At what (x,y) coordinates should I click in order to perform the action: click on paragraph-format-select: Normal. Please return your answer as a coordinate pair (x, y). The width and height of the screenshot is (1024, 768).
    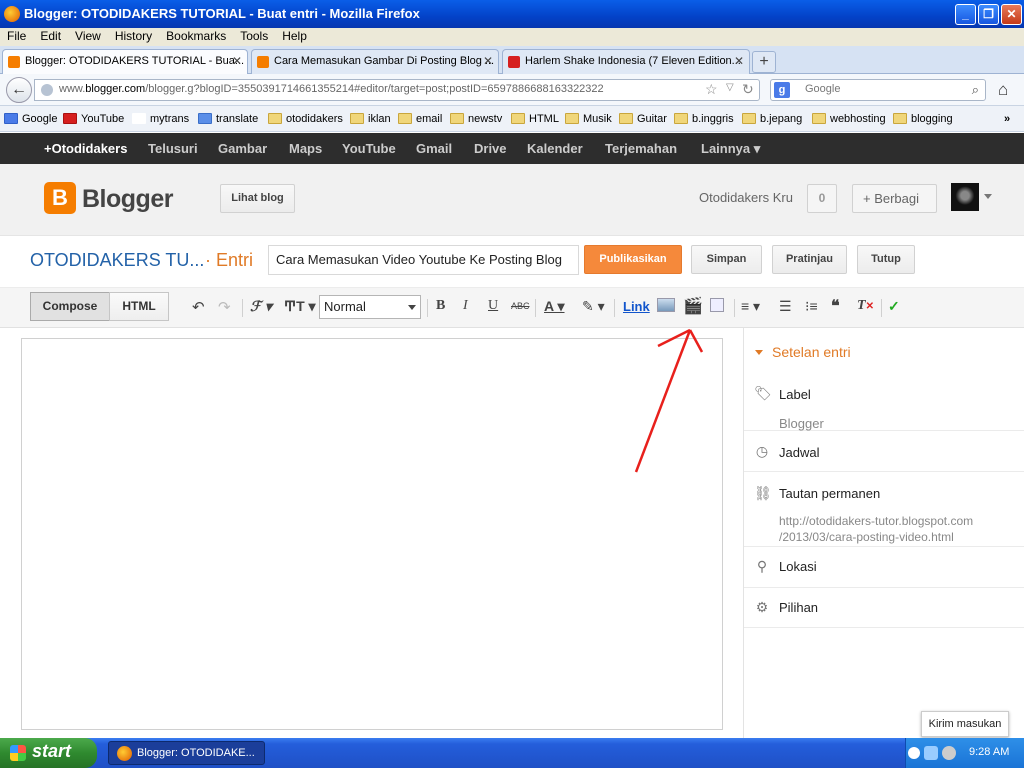
    Looking at the image, I should click on (370, 307).